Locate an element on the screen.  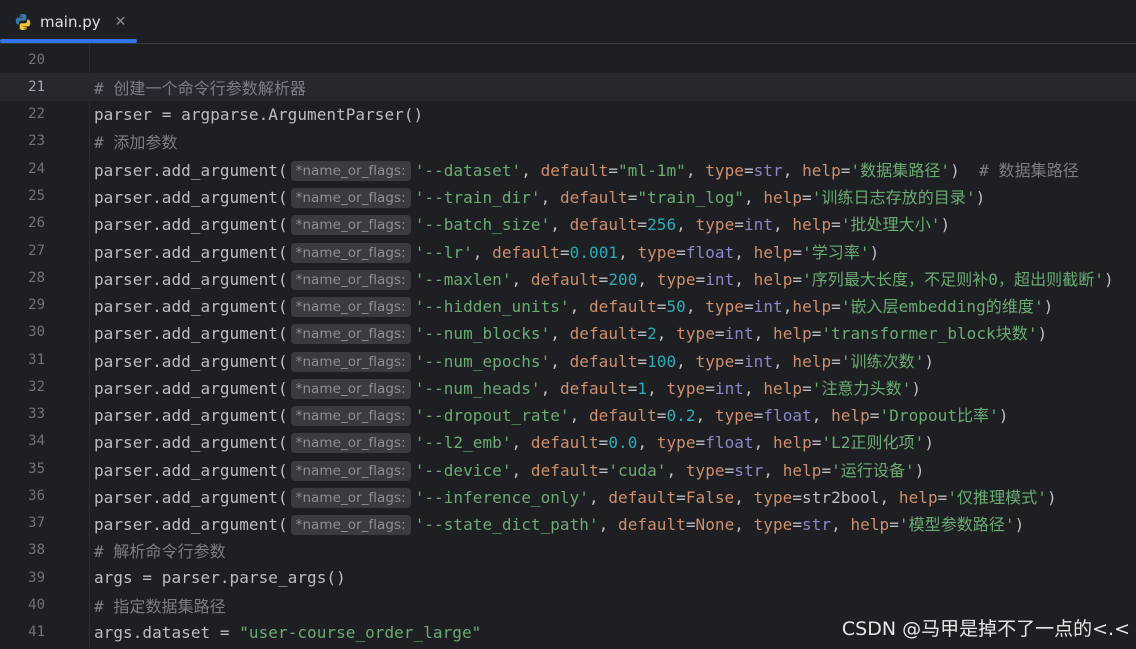
line-number: 26 is located at coordinates (36, 223).